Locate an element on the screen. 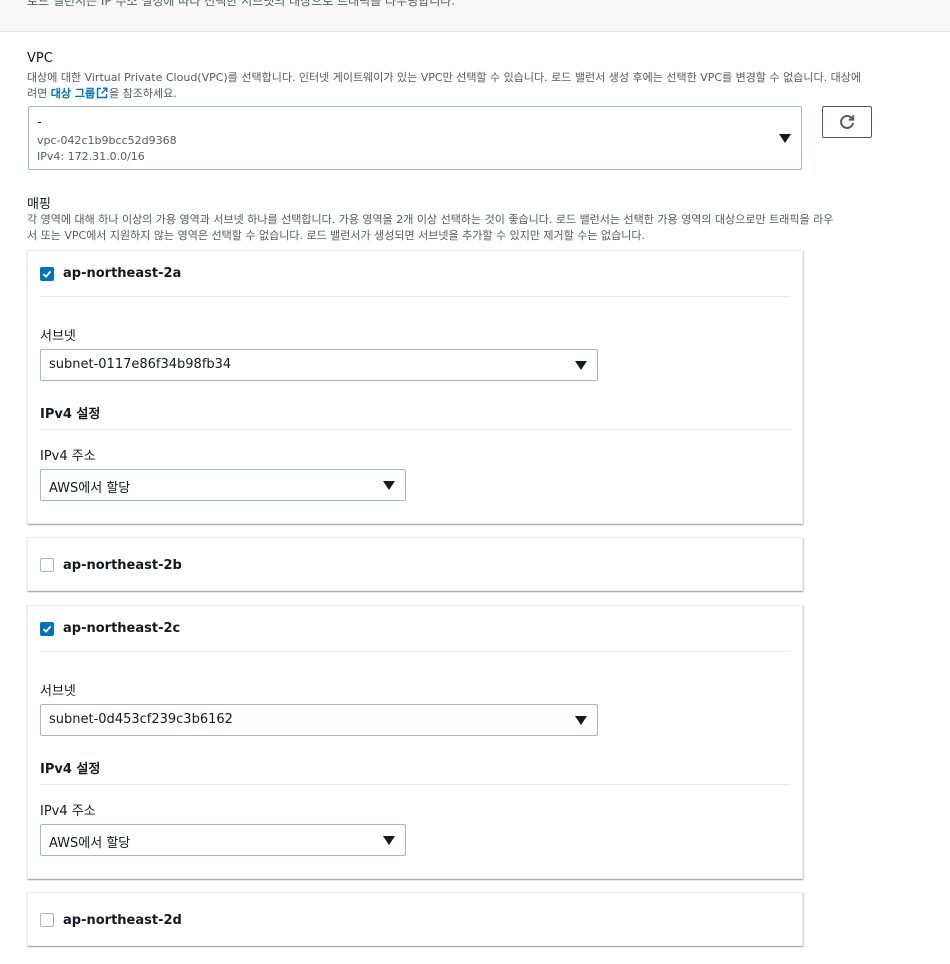 The height and width of the screenshot is (964, 950). az-checkbox-ap-northeast-2c is located at coordinates (47, 628).